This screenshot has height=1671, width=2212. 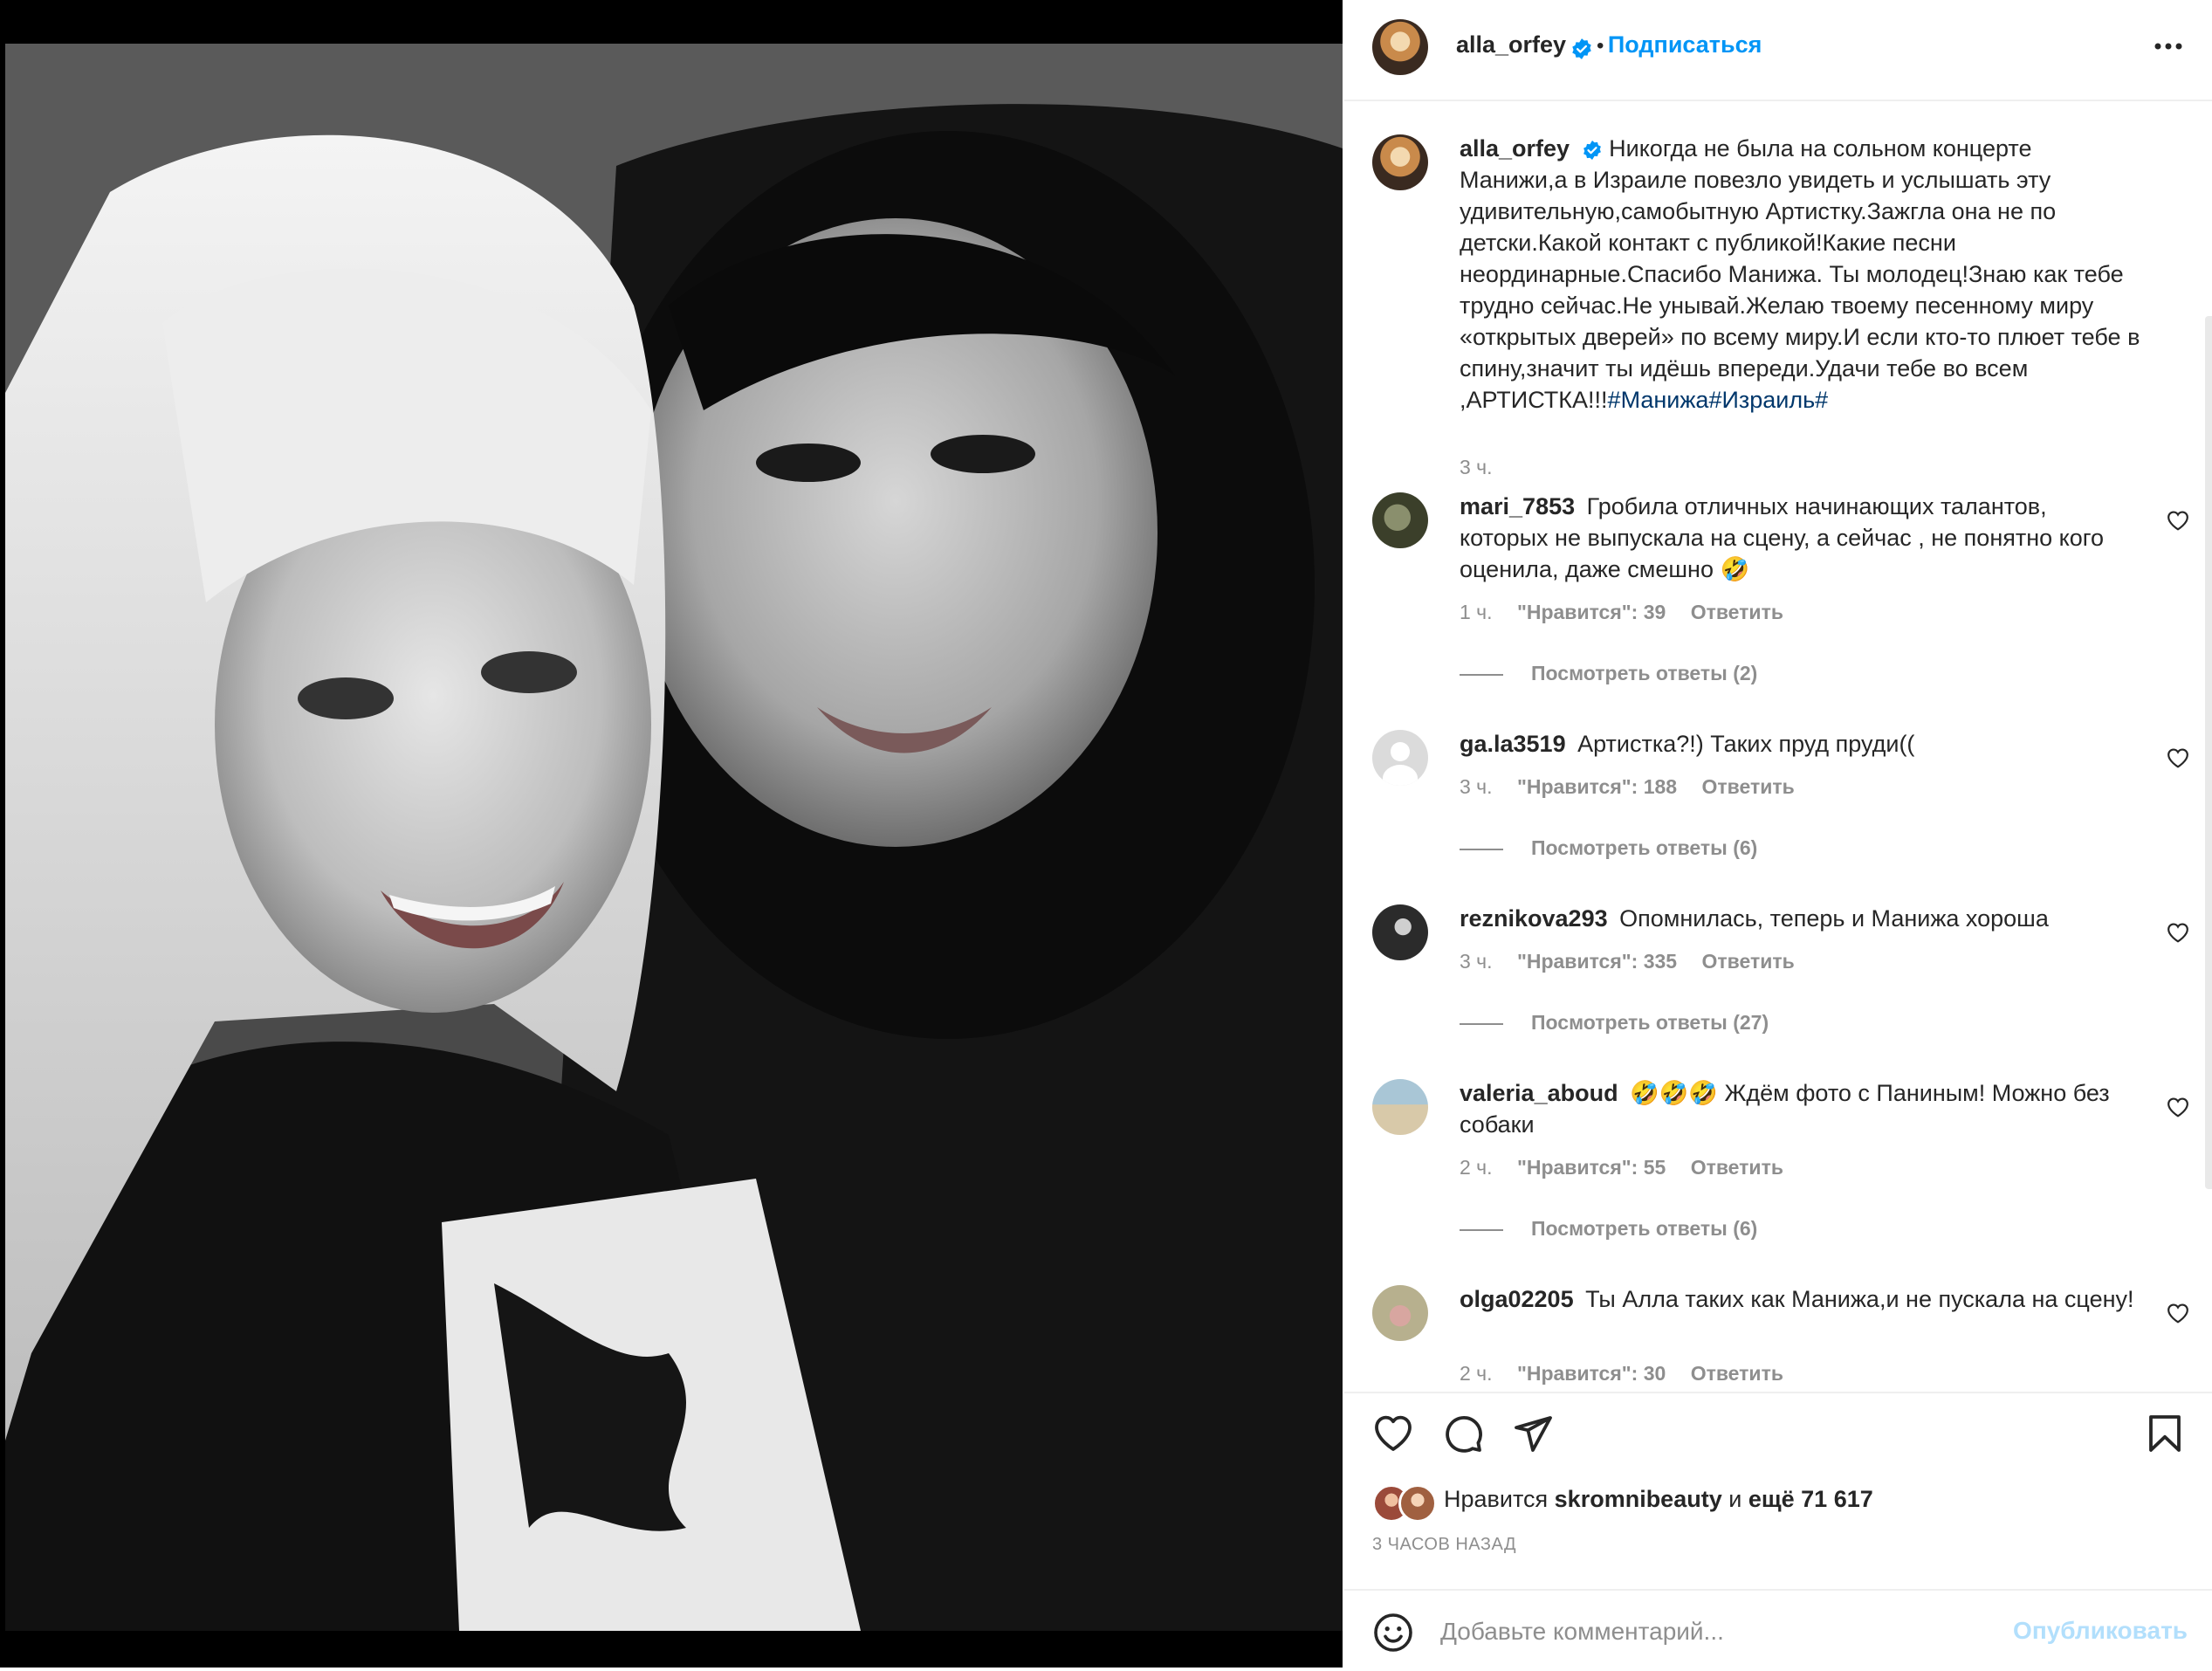 What do you see at coordinates (1517, 1299) in the screenshot?
I see `commenter-username: olga02205` at bounding box center [1517, 1299].